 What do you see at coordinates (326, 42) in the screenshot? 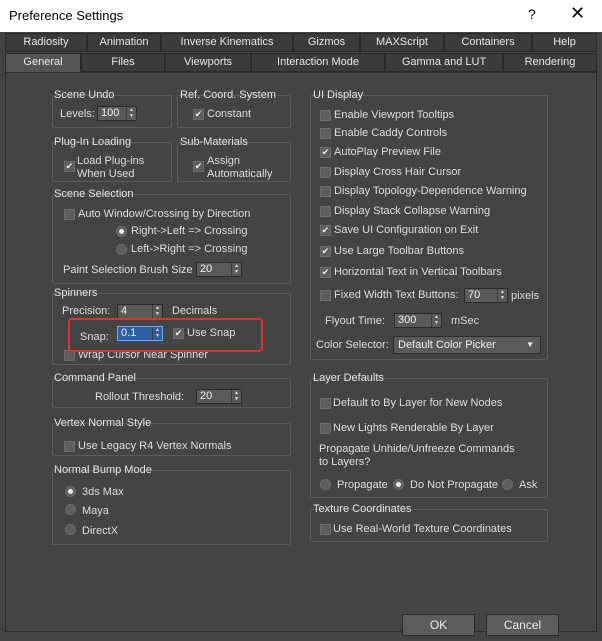
I see `tab-gizmos: Gizmos` at bounding box center [326, 42].